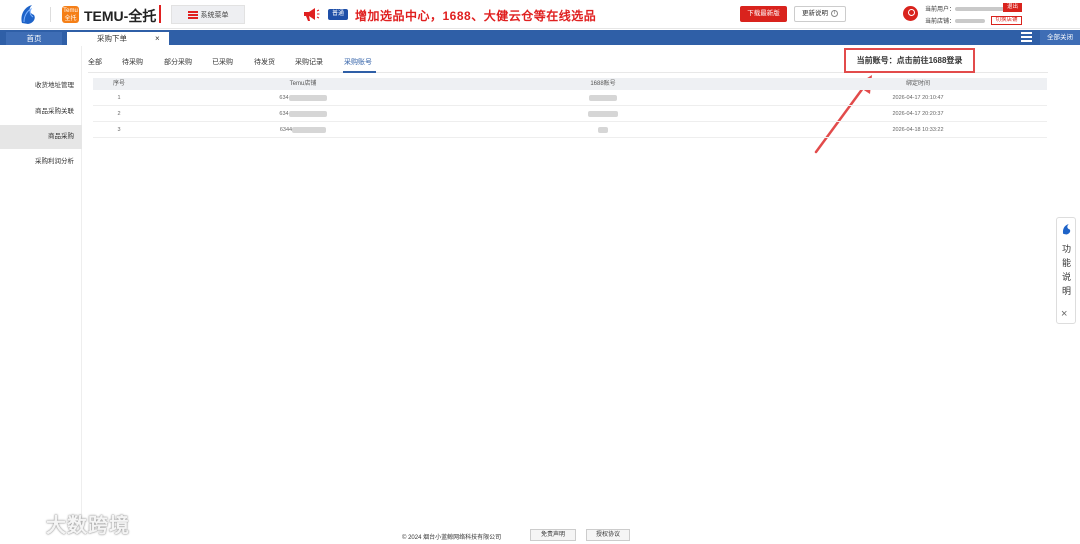 Image resolution: width=1080 pixels, height=544 pixels. I want to click on watermark: 大数跨境, so click(69, 523).